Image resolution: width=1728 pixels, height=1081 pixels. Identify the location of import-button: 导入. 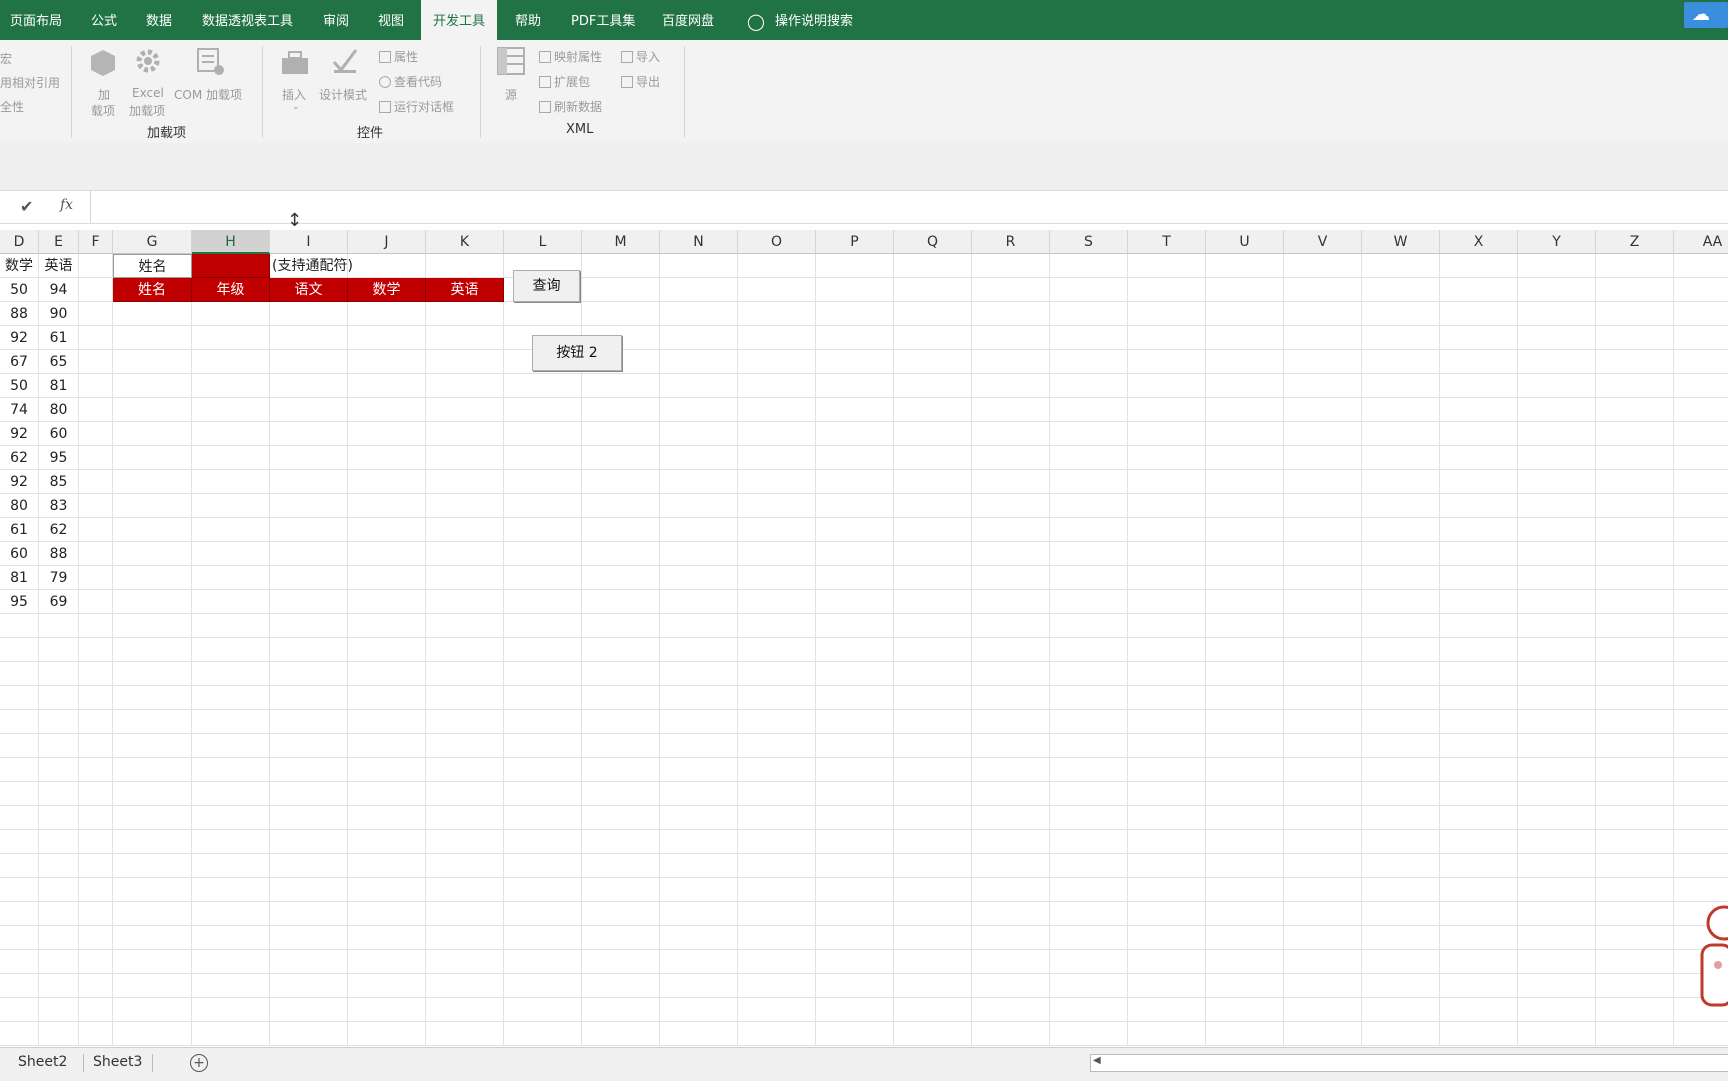
(640, 56).